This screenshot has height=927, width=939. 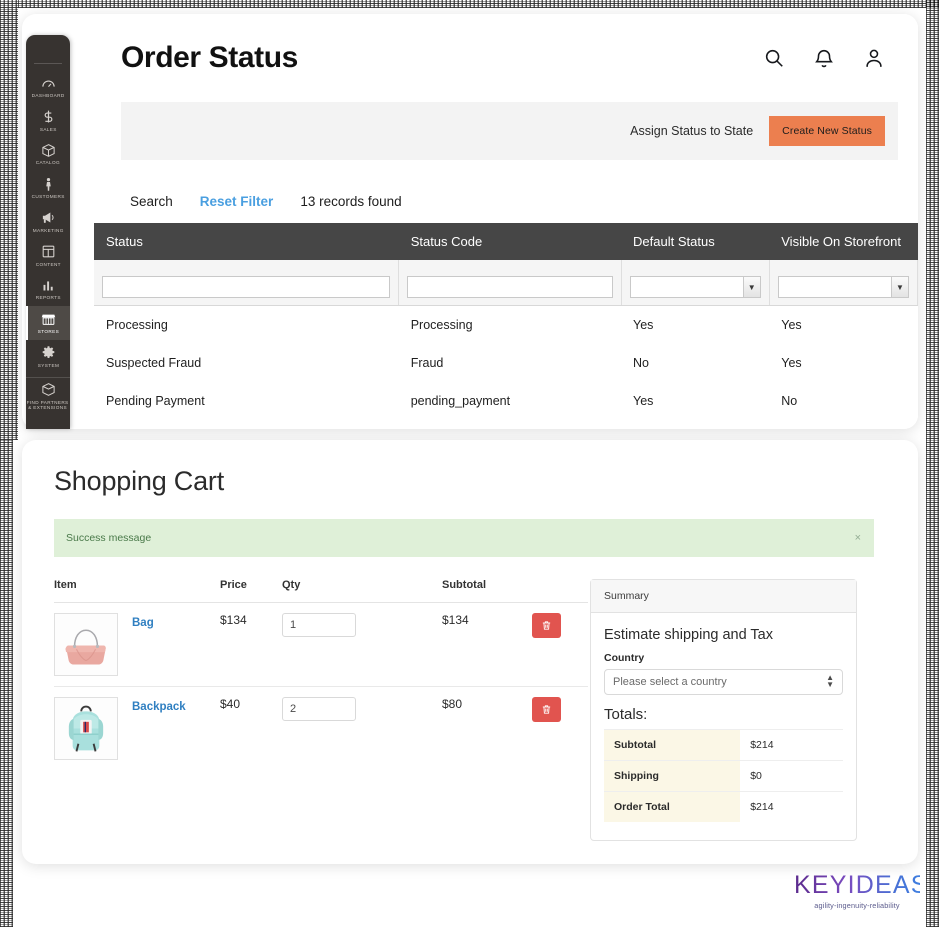 What do you see at coordinates (237, 201) in the screenshot?
I see `reset-filter-link: Reset Filter` at bounding box center [237, 201].